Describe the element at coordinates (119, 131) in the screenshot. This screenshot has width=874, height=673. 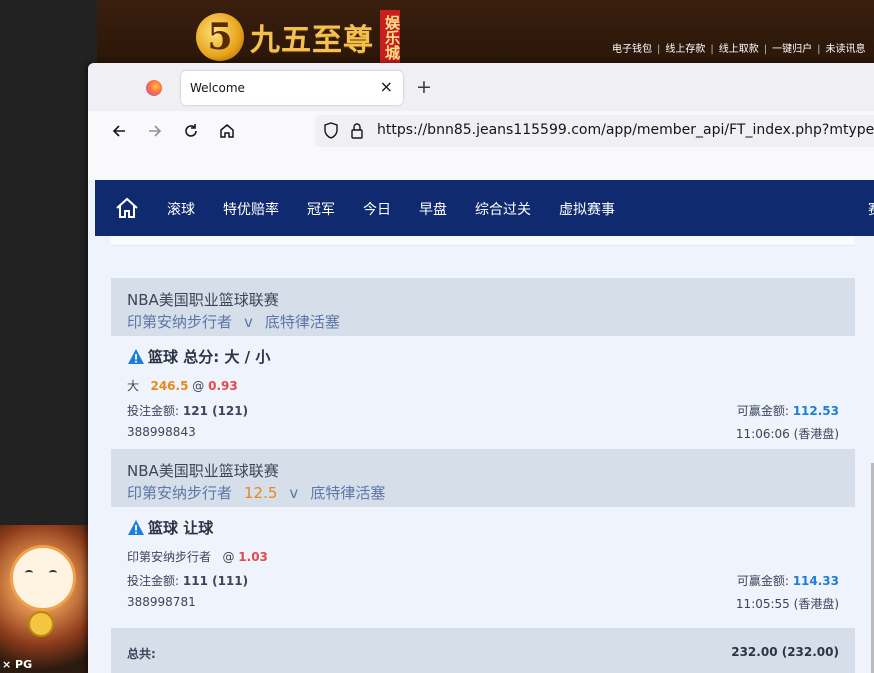
I see `back-arrow-icon` at that location.